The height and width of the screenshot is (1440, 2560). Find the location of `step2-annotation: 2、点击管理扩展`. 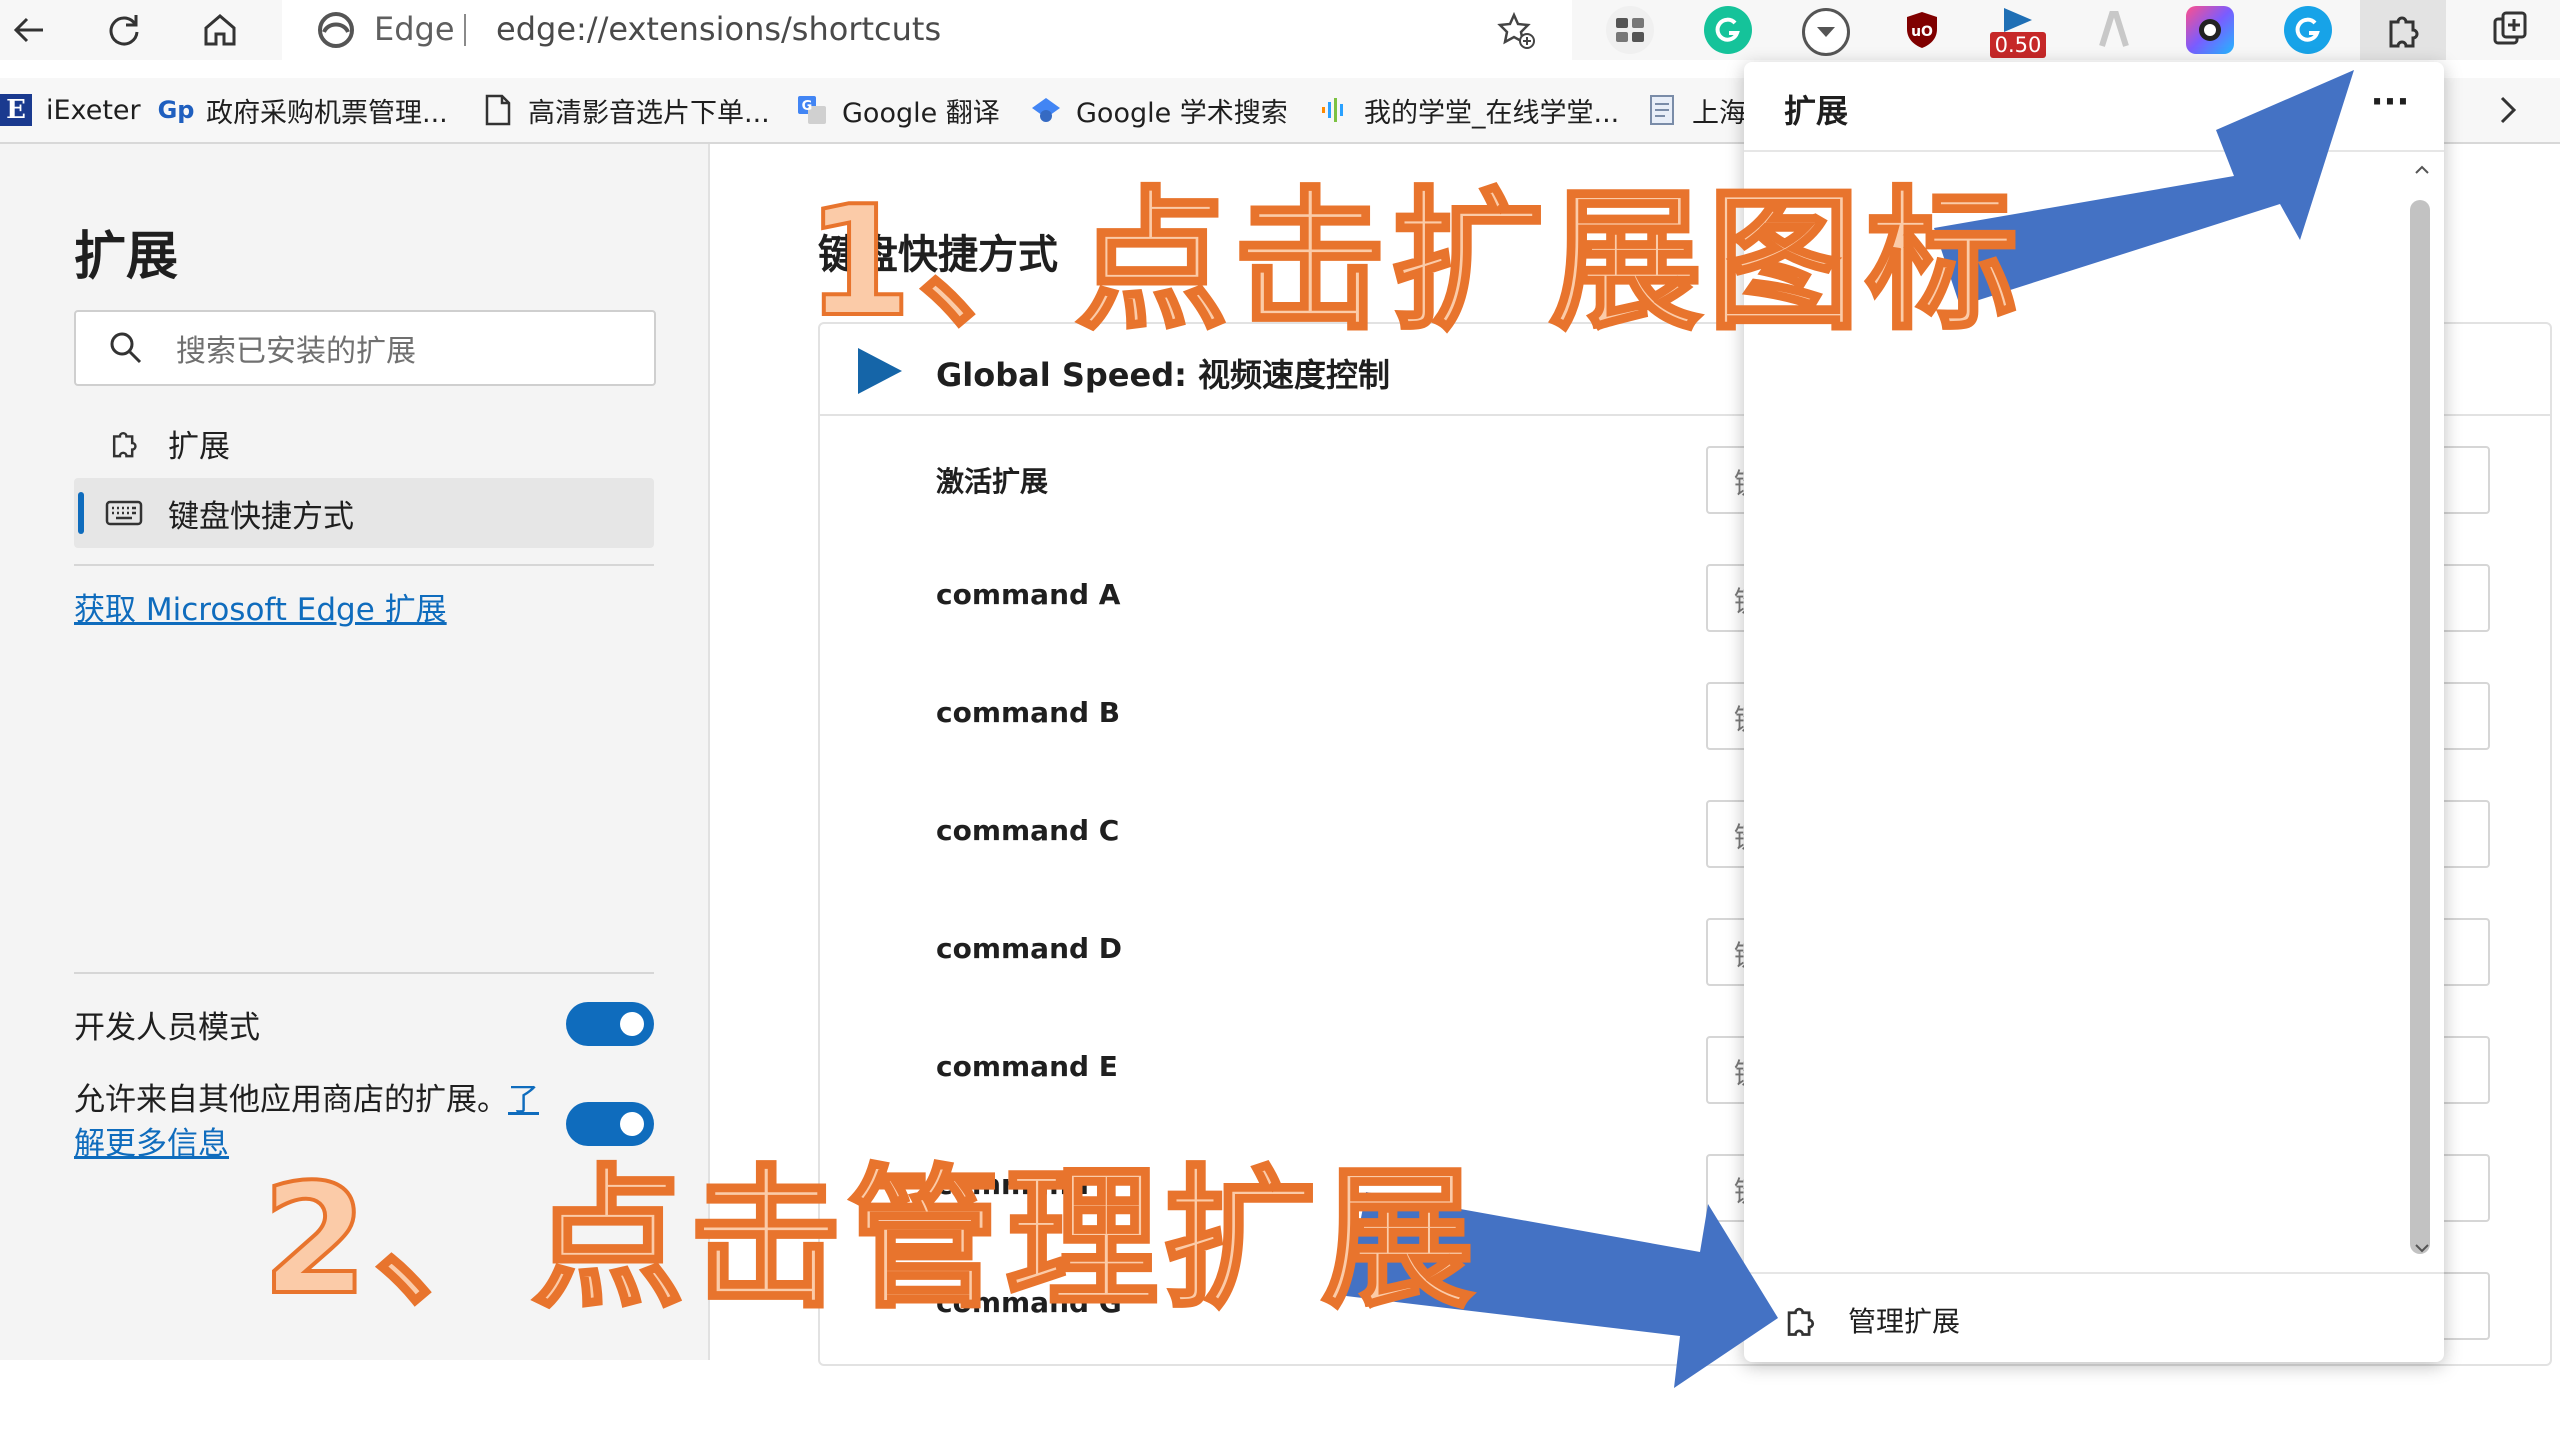

step2-annotation: 2、点击管理扩展 is located at coordinates (870, 1239).